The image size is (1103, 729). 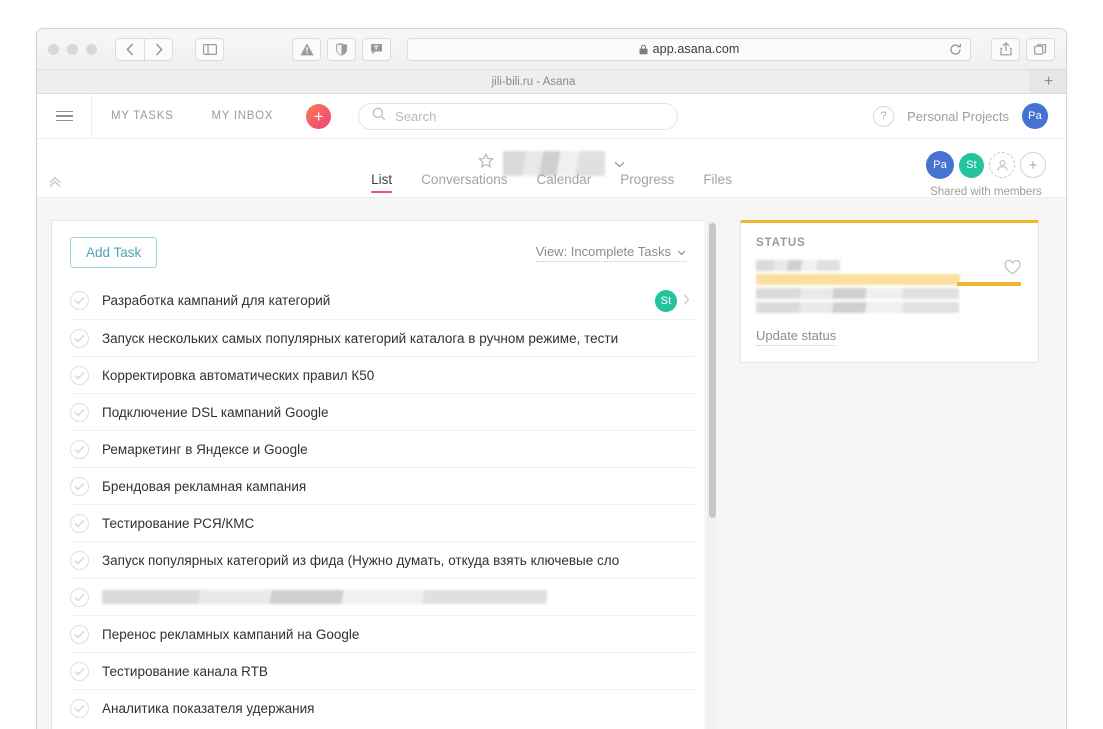 What do you see at coordinates (378, 251) in the screenshot?
I see `task-list-header: Add Task View: Incomplete Tasks` at bounding box center [378, 251].